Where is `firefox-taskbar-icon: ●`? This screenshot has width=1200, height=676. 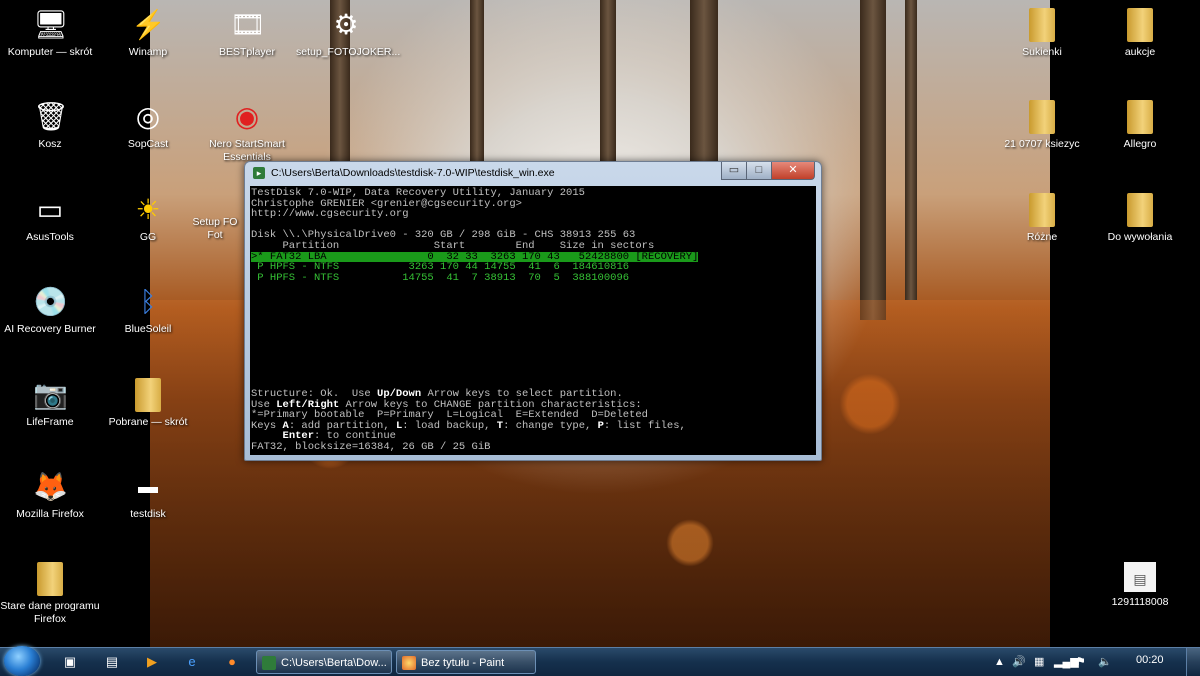
firefox-taskbar-icon: ● is located at coordinates (232, 662).